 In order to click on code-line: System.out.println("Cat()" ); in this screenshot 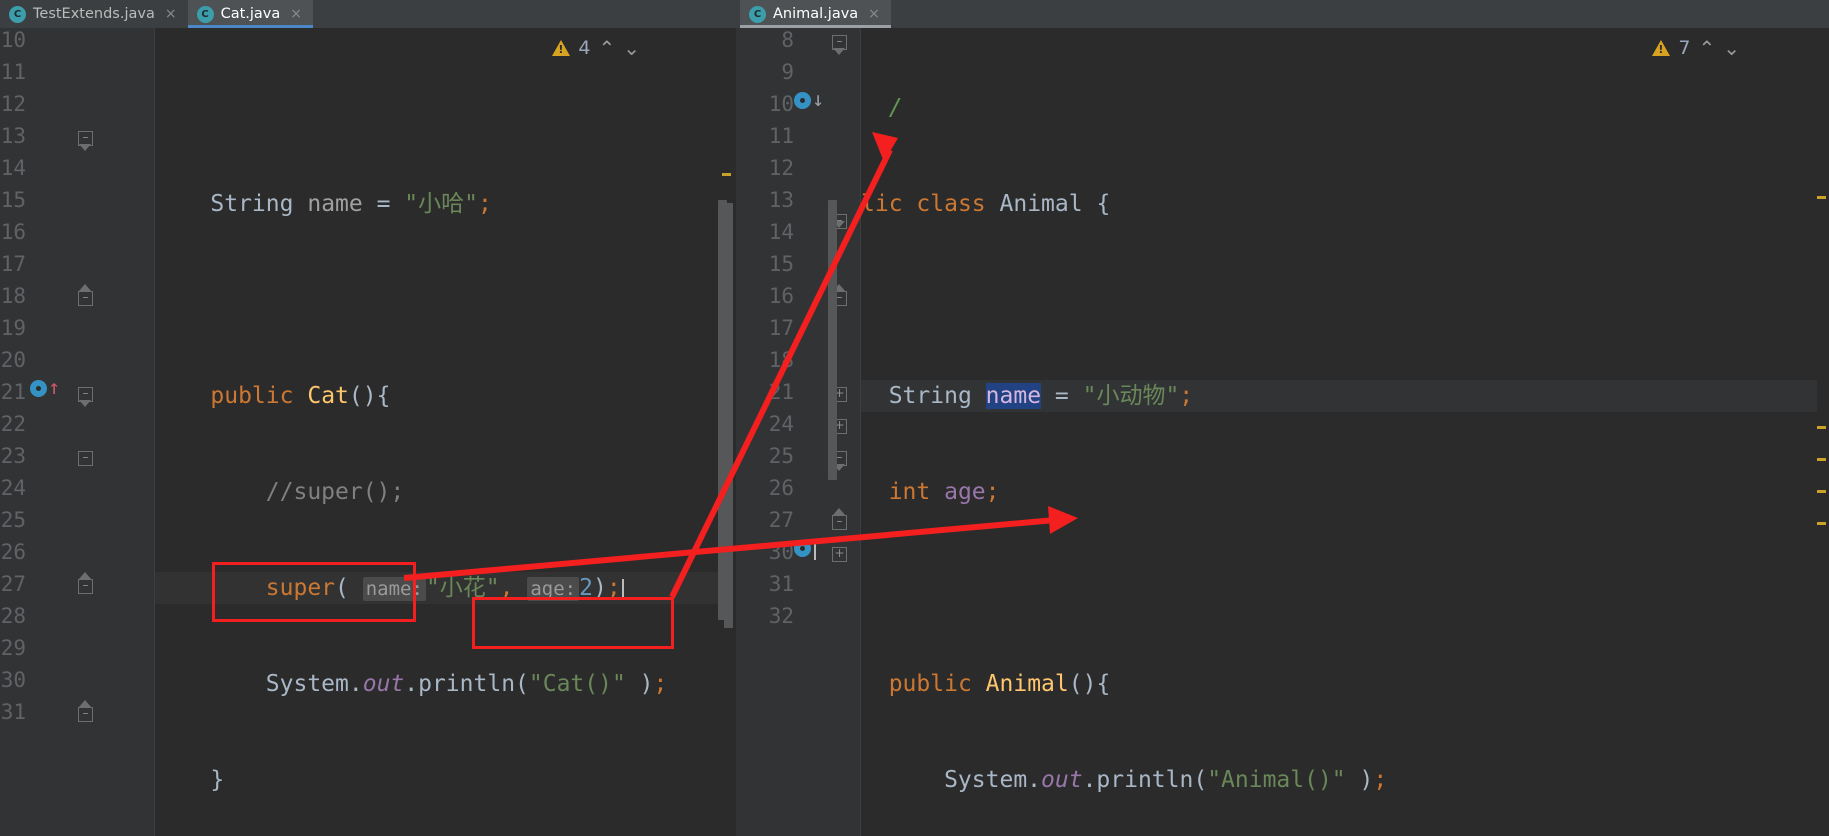, I will do `click(411, 684)`.